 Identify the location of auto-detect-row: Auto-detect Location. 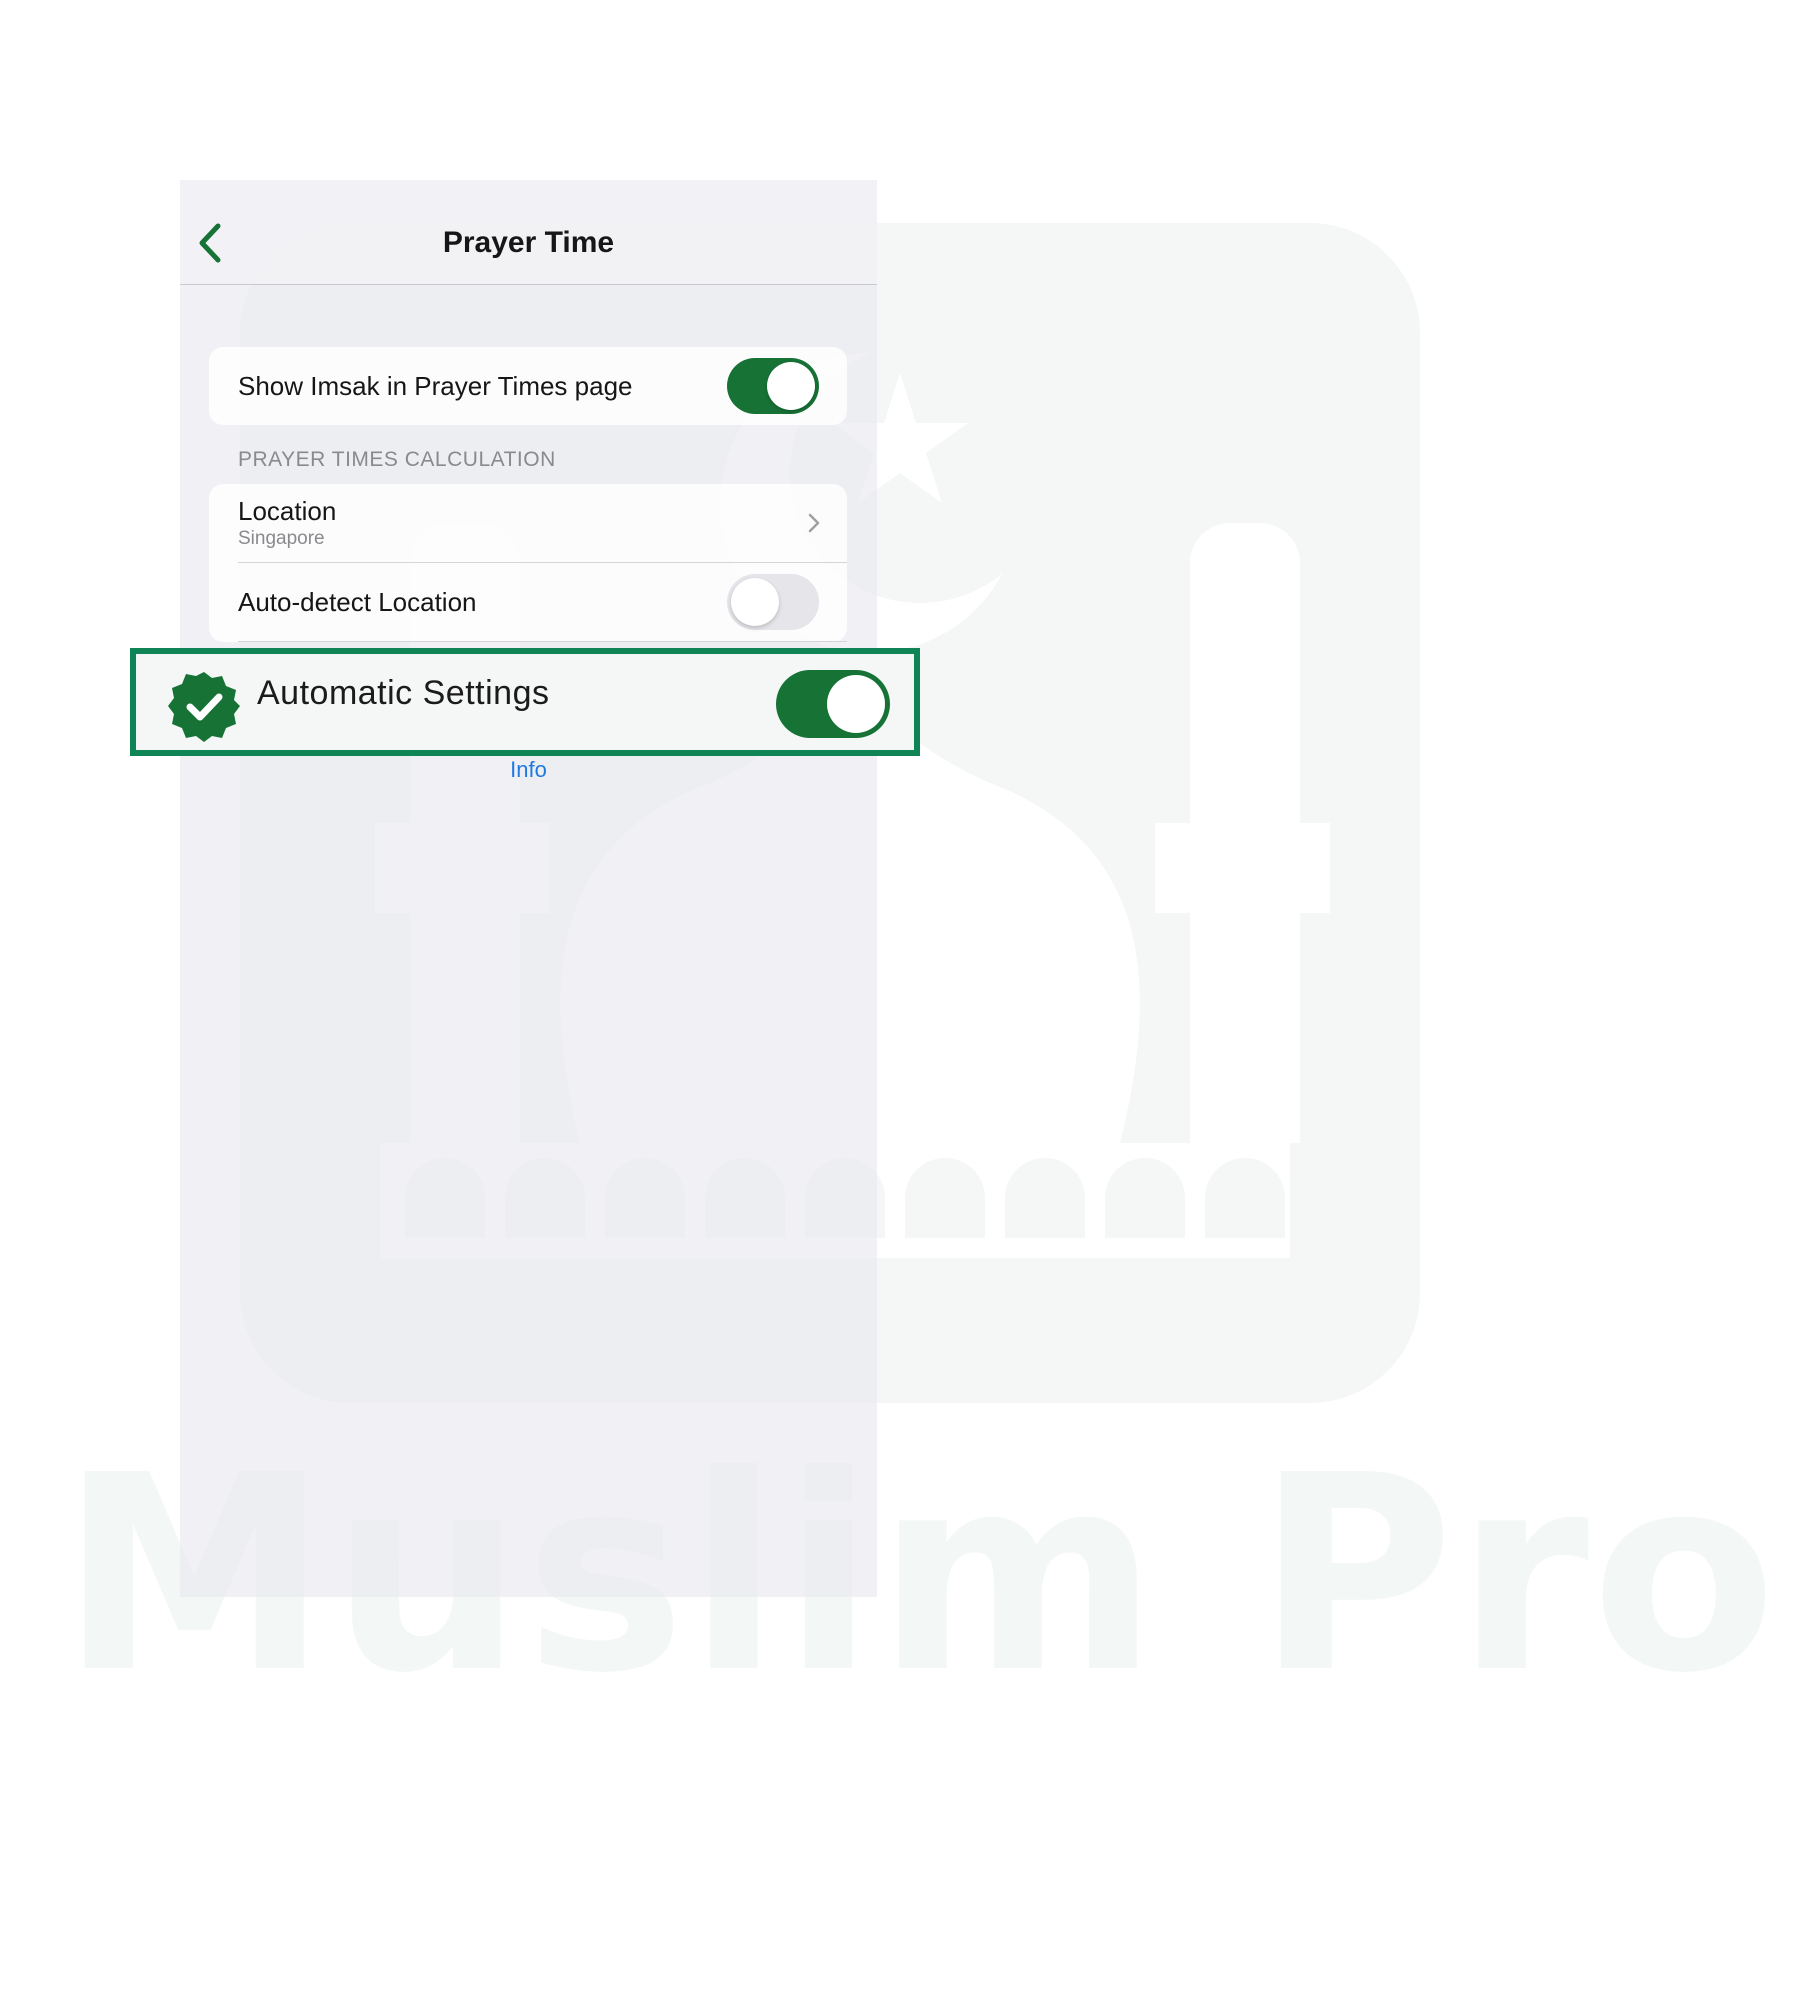
(528, 602).